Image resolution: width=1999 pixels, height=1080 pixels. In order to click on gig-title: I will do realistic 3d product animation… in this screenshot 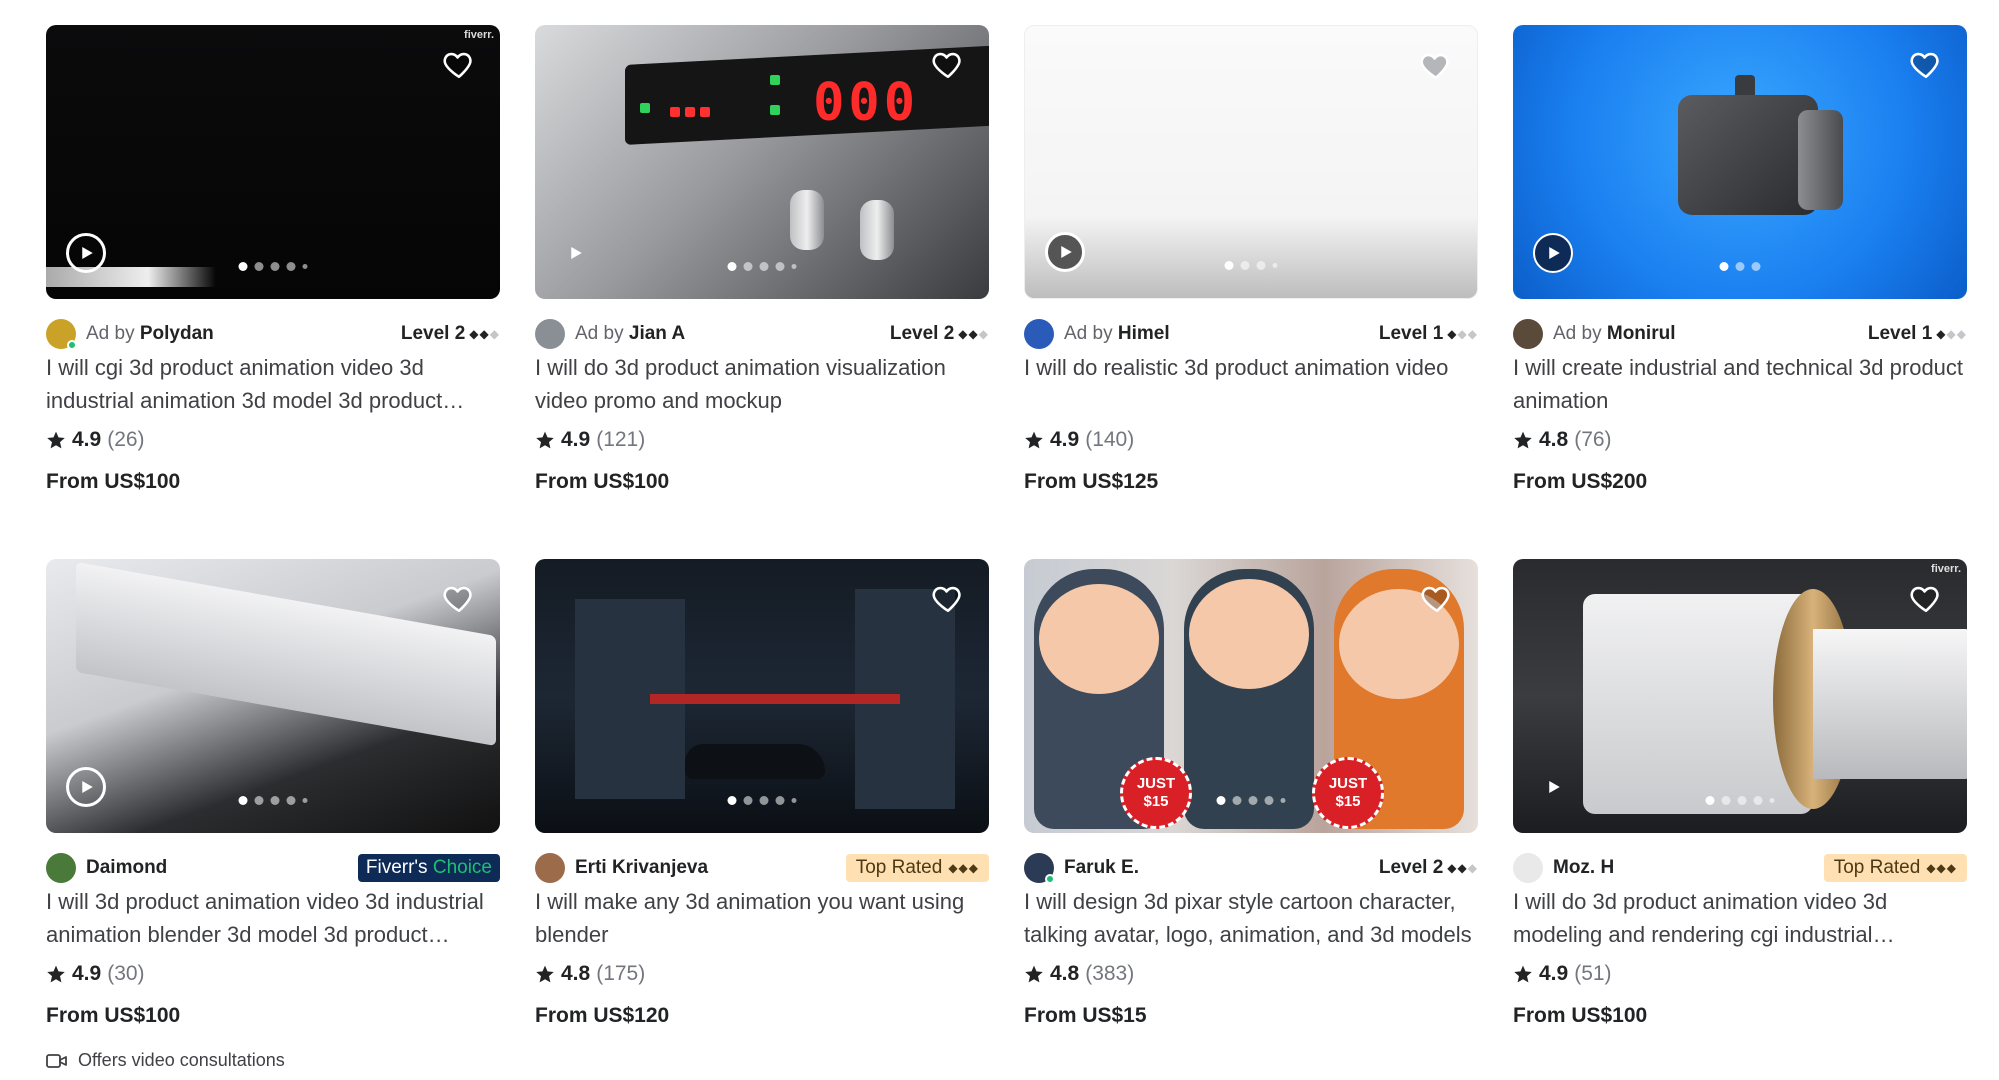, I will do `click(1251, 384)`.